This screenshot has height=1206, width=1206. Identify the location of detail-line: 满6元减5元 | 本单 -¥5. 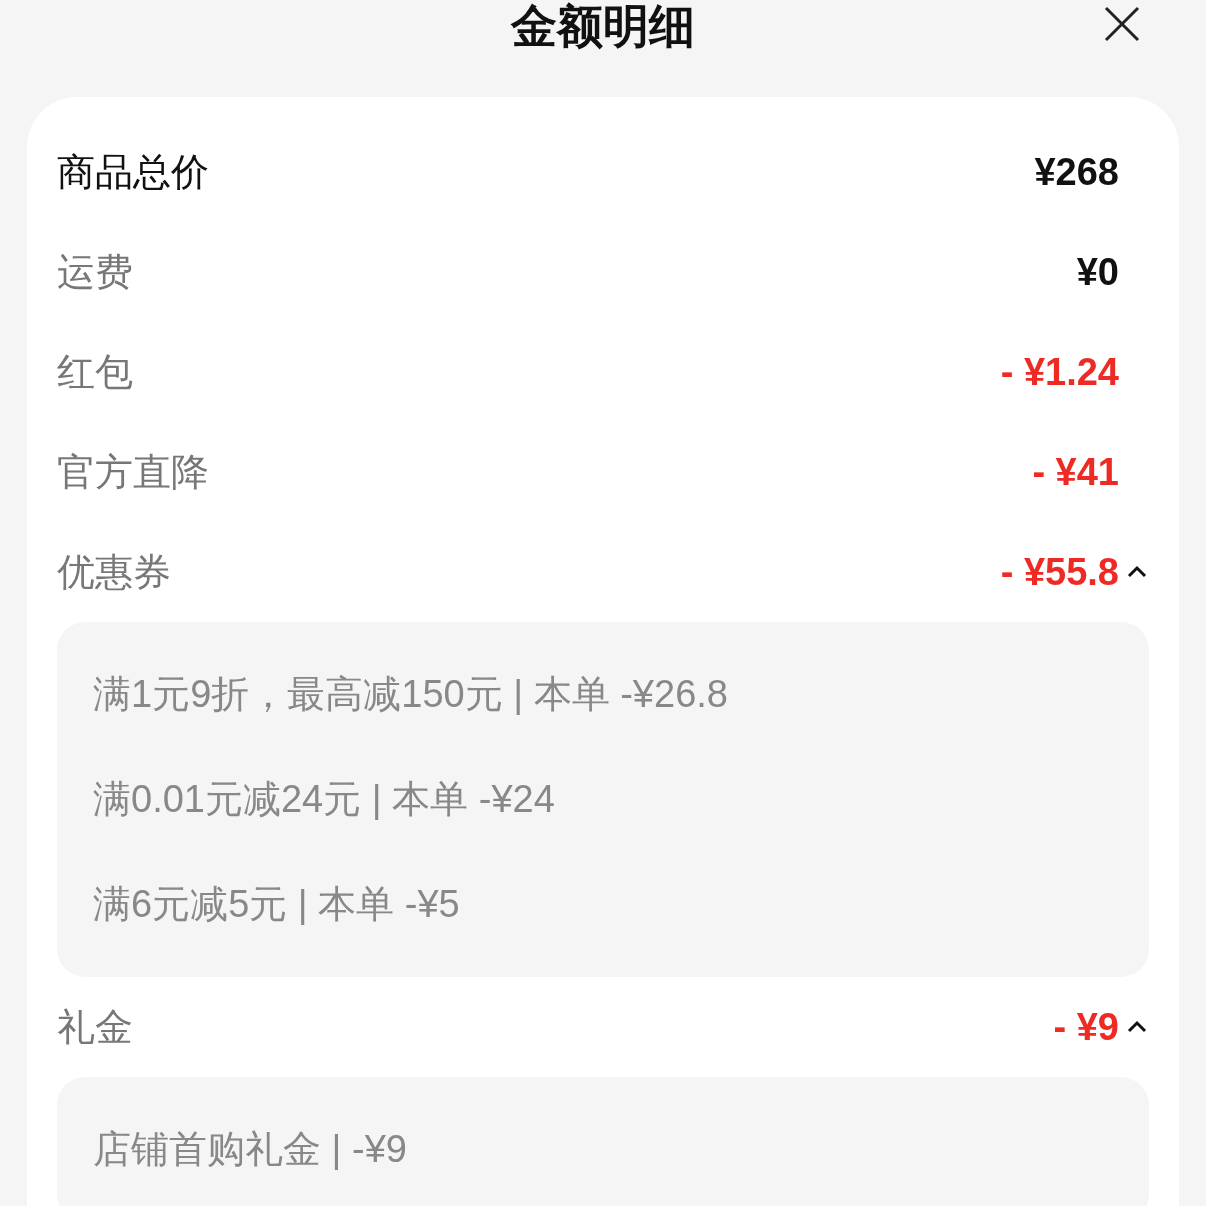
(277, 904).